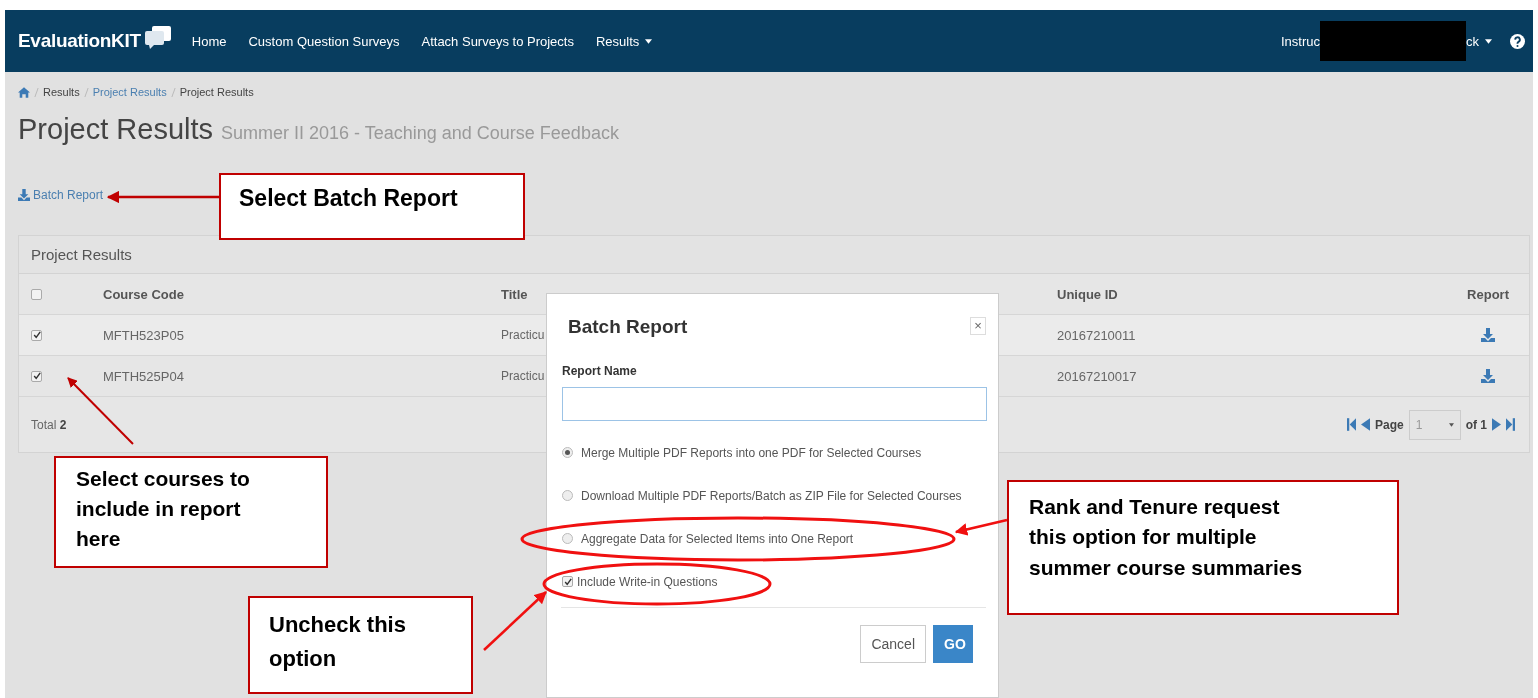  What do you see at coordinates (115, 129) in the screenshot?
I see `page-title: Project Results` at bounding box center [115, 129].